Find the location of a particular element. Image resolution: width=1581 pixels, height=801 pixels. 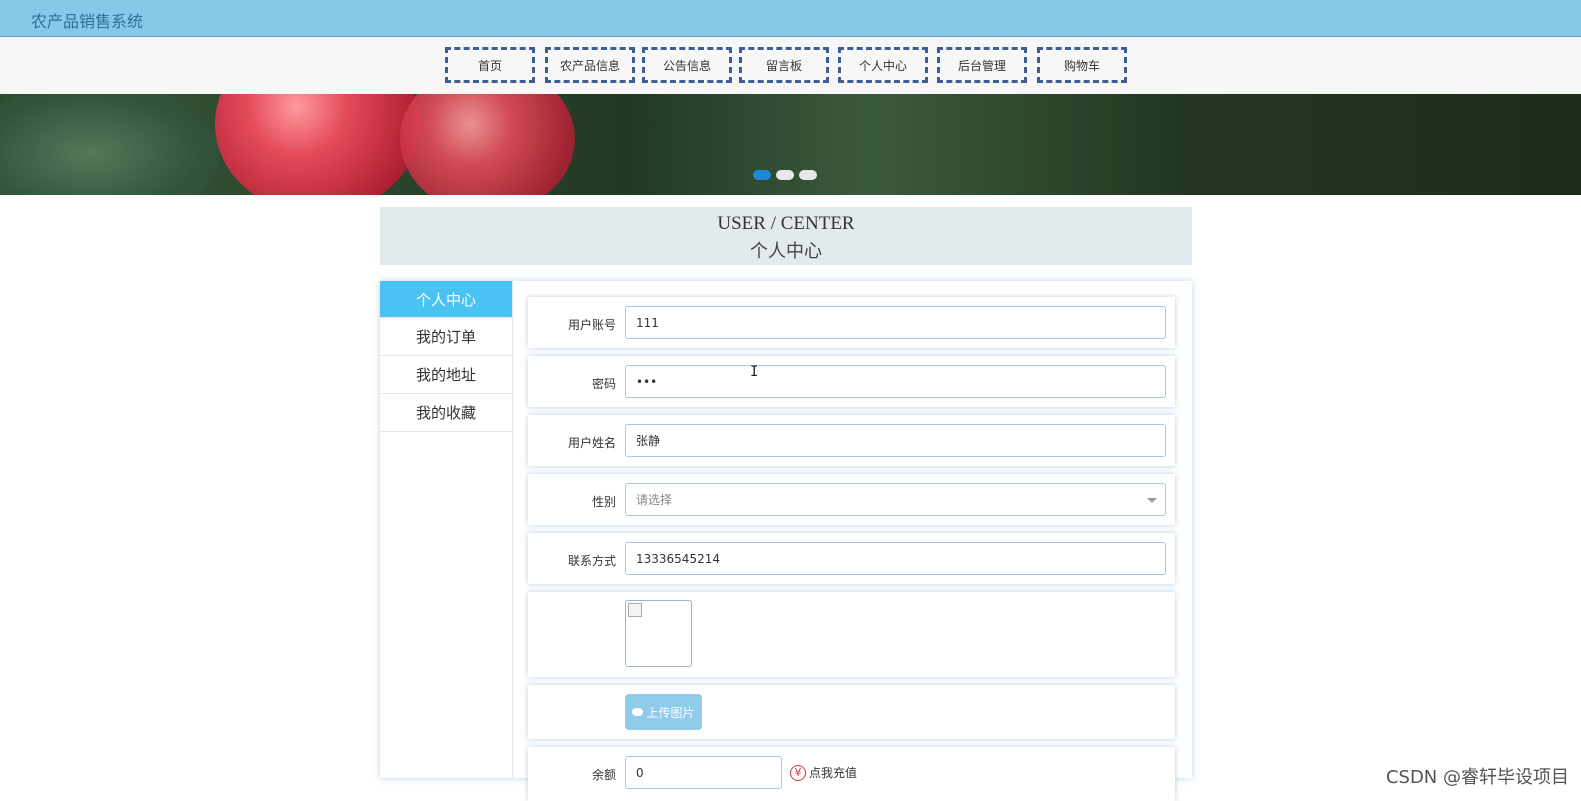

banner-carousel is located at coordinates (790, 144).